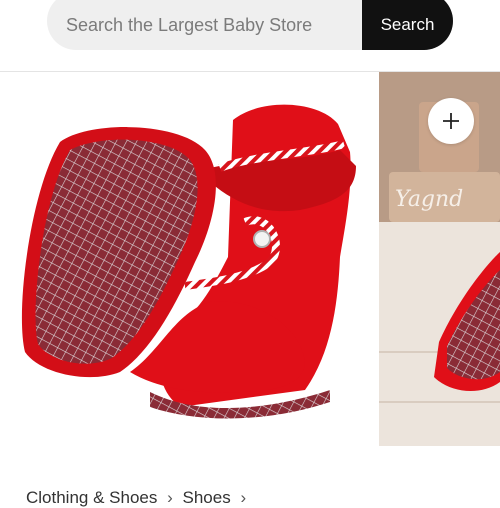  Describe the element at coordinates (91, 498) in the screenshot. I see `breadcrumb-item-clothing-shoes: Clothing & Shoes` at that location.